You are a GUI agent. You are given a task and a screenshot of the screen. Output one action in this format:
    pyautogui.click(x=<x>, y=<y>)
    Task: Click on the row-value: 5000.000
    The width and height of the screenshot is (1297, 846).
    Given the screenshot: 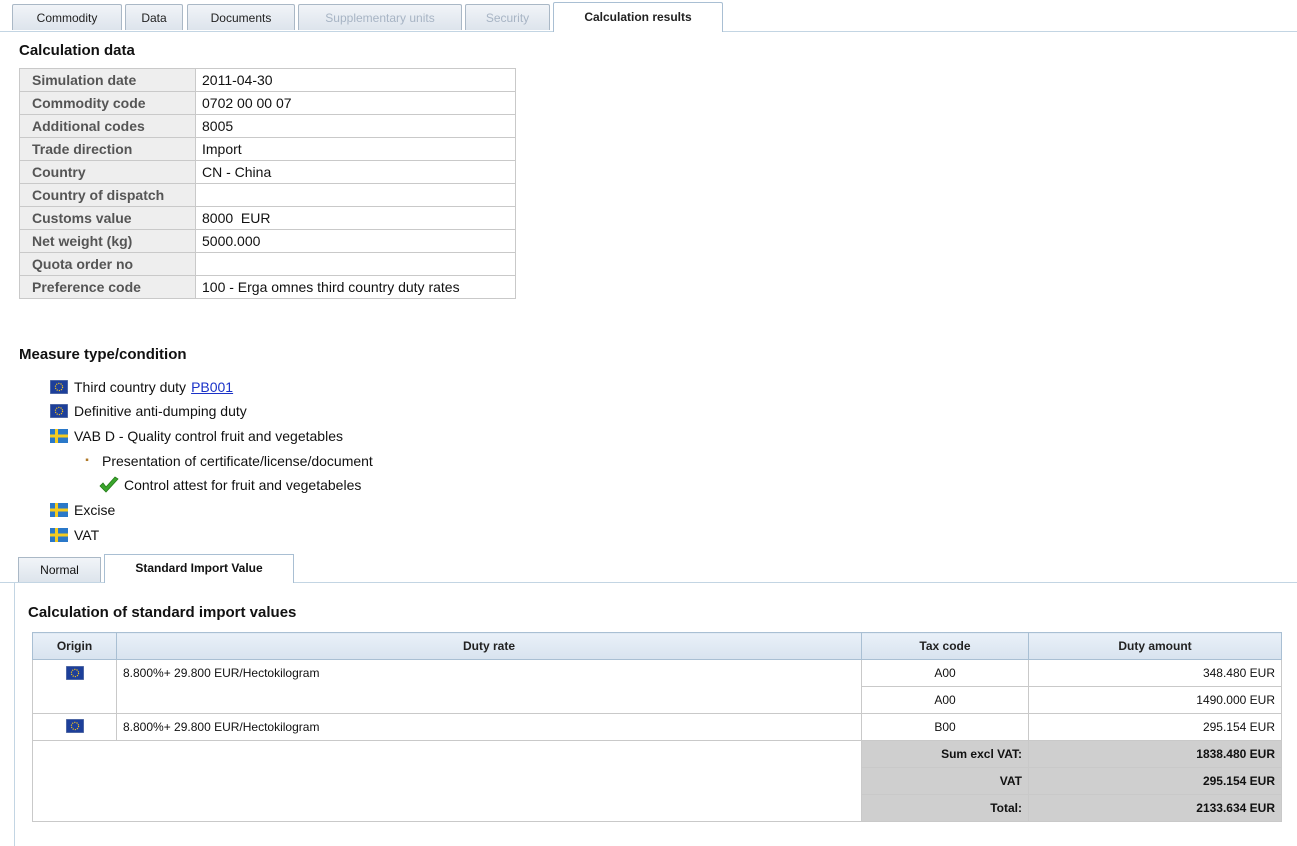 What is the action you would take?
    pyautogui.click(x=355, y=241)
    